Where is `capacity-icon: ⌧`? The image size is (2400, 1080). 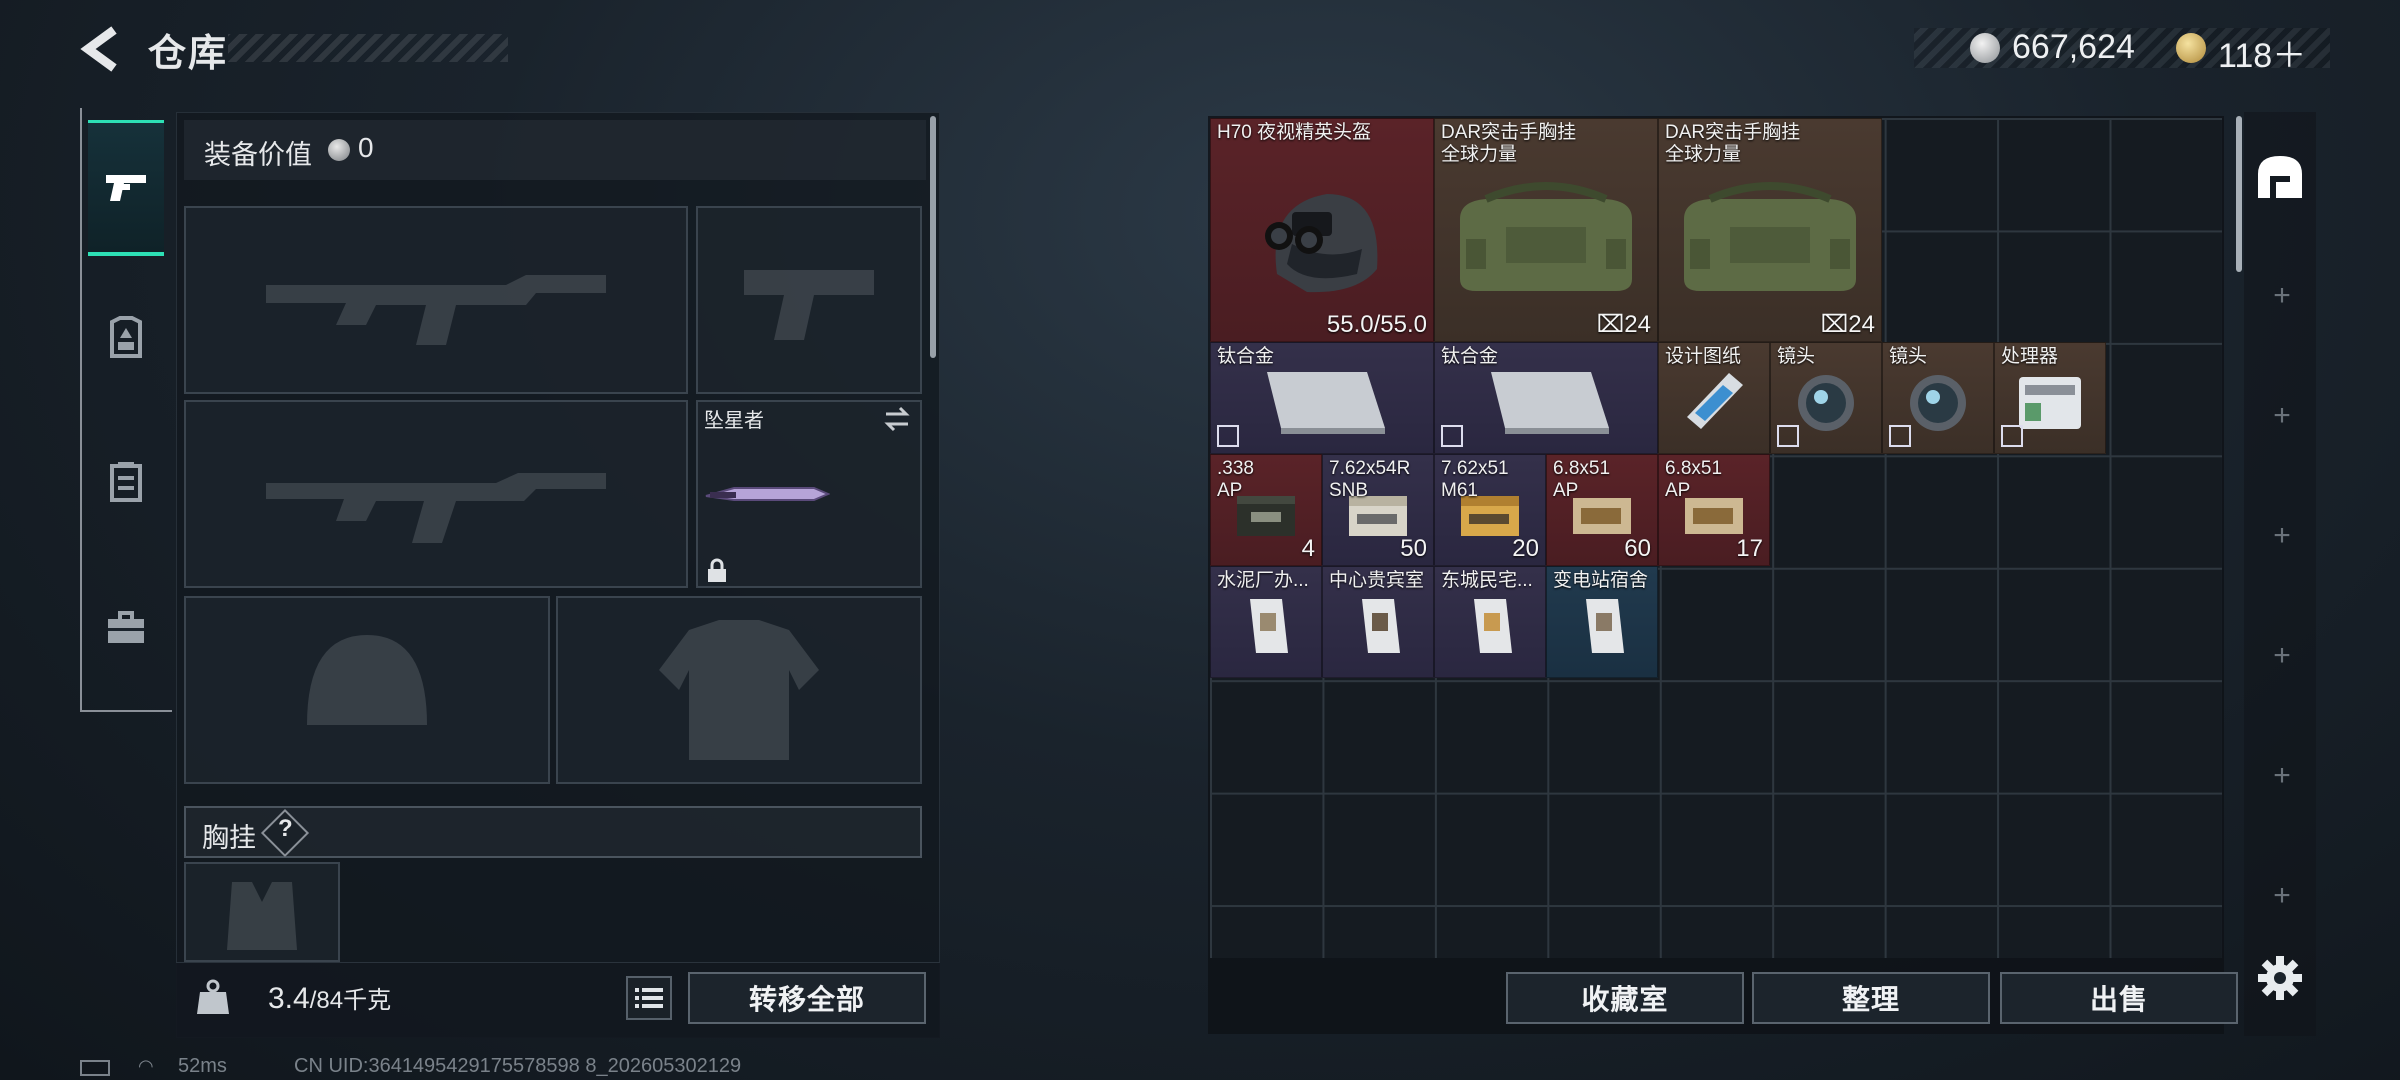
capacity-icon: ⌧ is located at coordinates (1834, 324).